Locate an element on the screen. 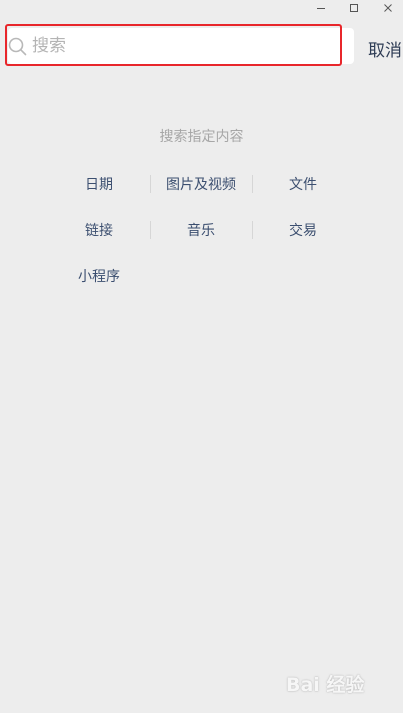 The height and width of the screenshot is (713, 403). maximize-button is located at coordinates (354, 8).